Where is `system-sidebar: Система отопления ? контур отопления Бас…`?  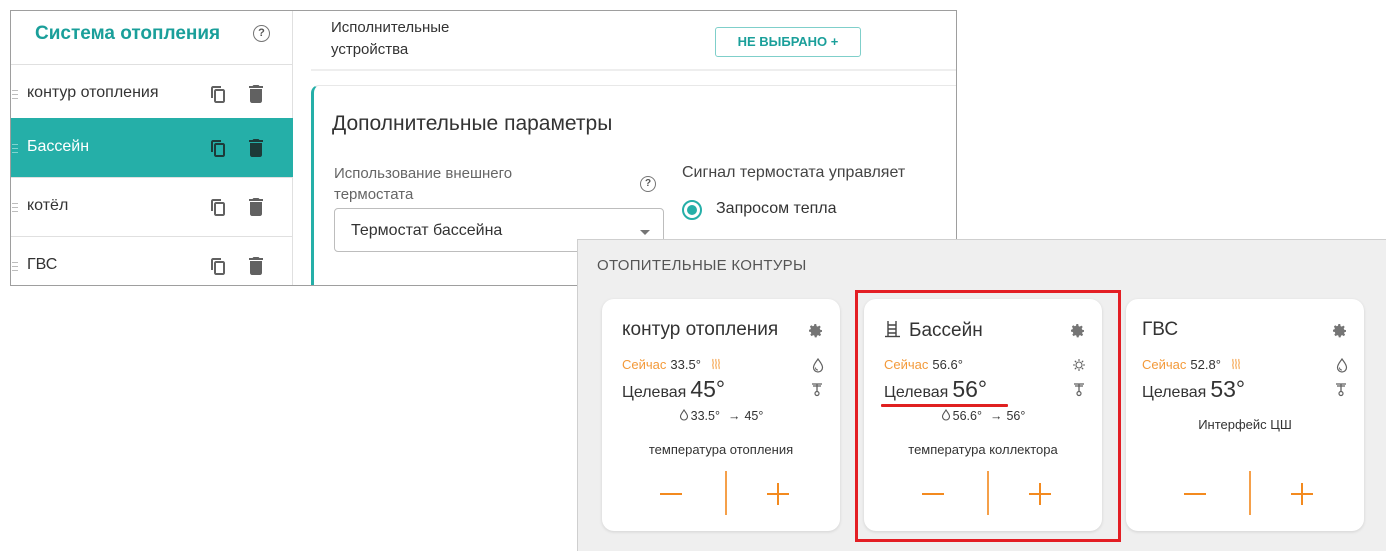
system-sidebar: Система отопления ? контур отопления Бас… is located at coordinates (152, 148).